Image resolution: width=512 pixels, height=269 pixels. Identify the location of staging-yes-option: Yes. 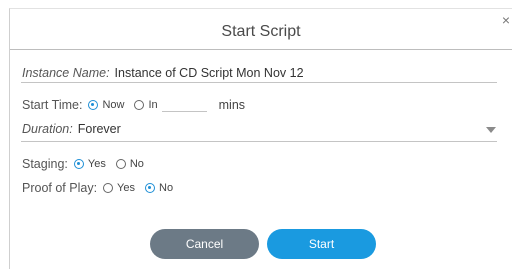
(89, 164).